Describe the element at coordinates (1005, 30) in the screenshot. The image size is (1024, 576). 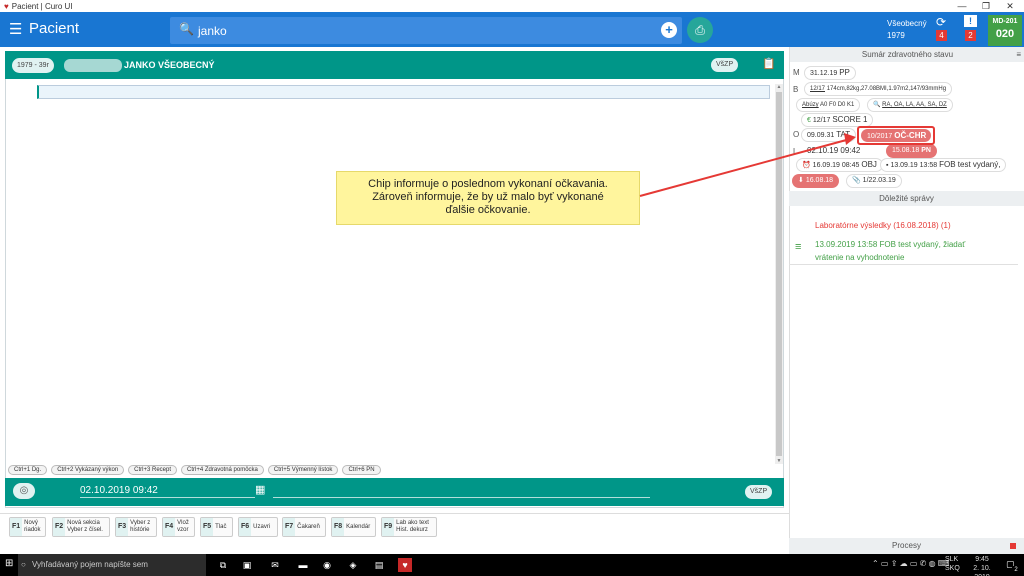
I see `doctor-box: MD-201 020` at that location.